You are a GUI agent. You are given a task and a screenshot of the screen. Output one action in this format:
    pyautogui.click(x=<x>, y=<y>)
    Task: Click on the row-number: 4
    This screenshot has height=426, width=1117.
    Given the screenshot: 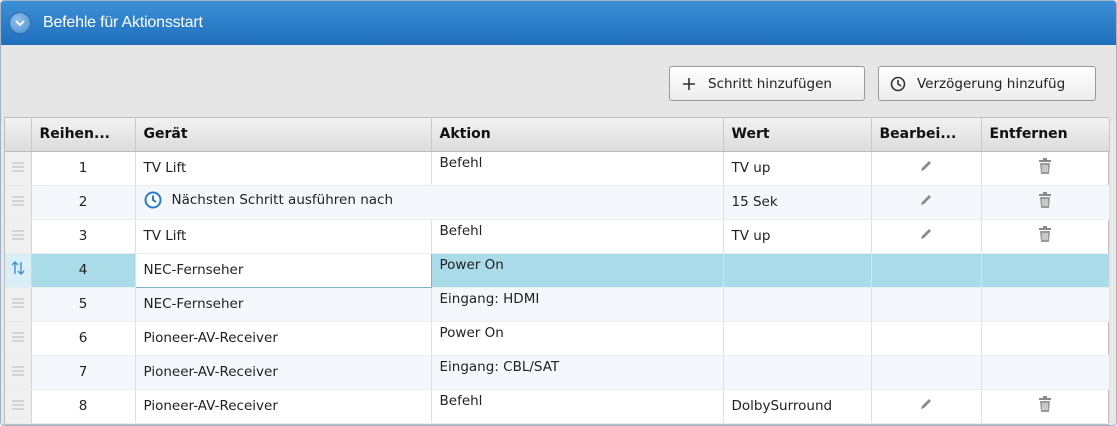 What is the action you would take?
    pyautogui.click(x=83, y=270)
    